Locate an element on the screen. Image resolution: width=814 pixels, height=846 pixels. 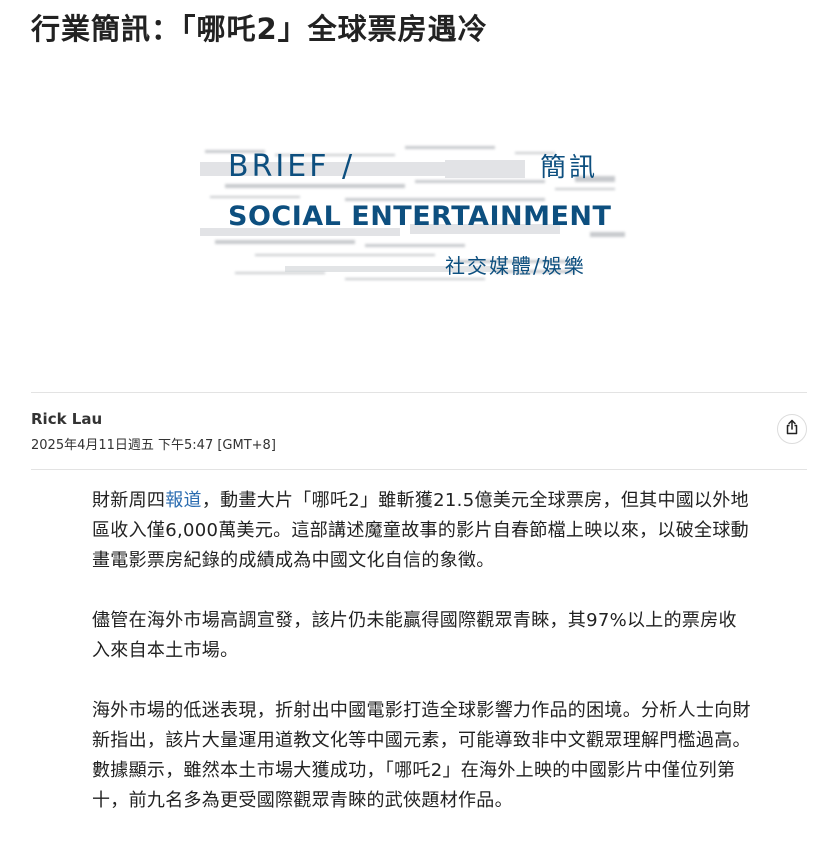
brief-banner-image: BRIEF / 簡訊 SOCIAL ENTERTAINMENT 社交媒體/娛樂 is located at coordinates (417, 212).